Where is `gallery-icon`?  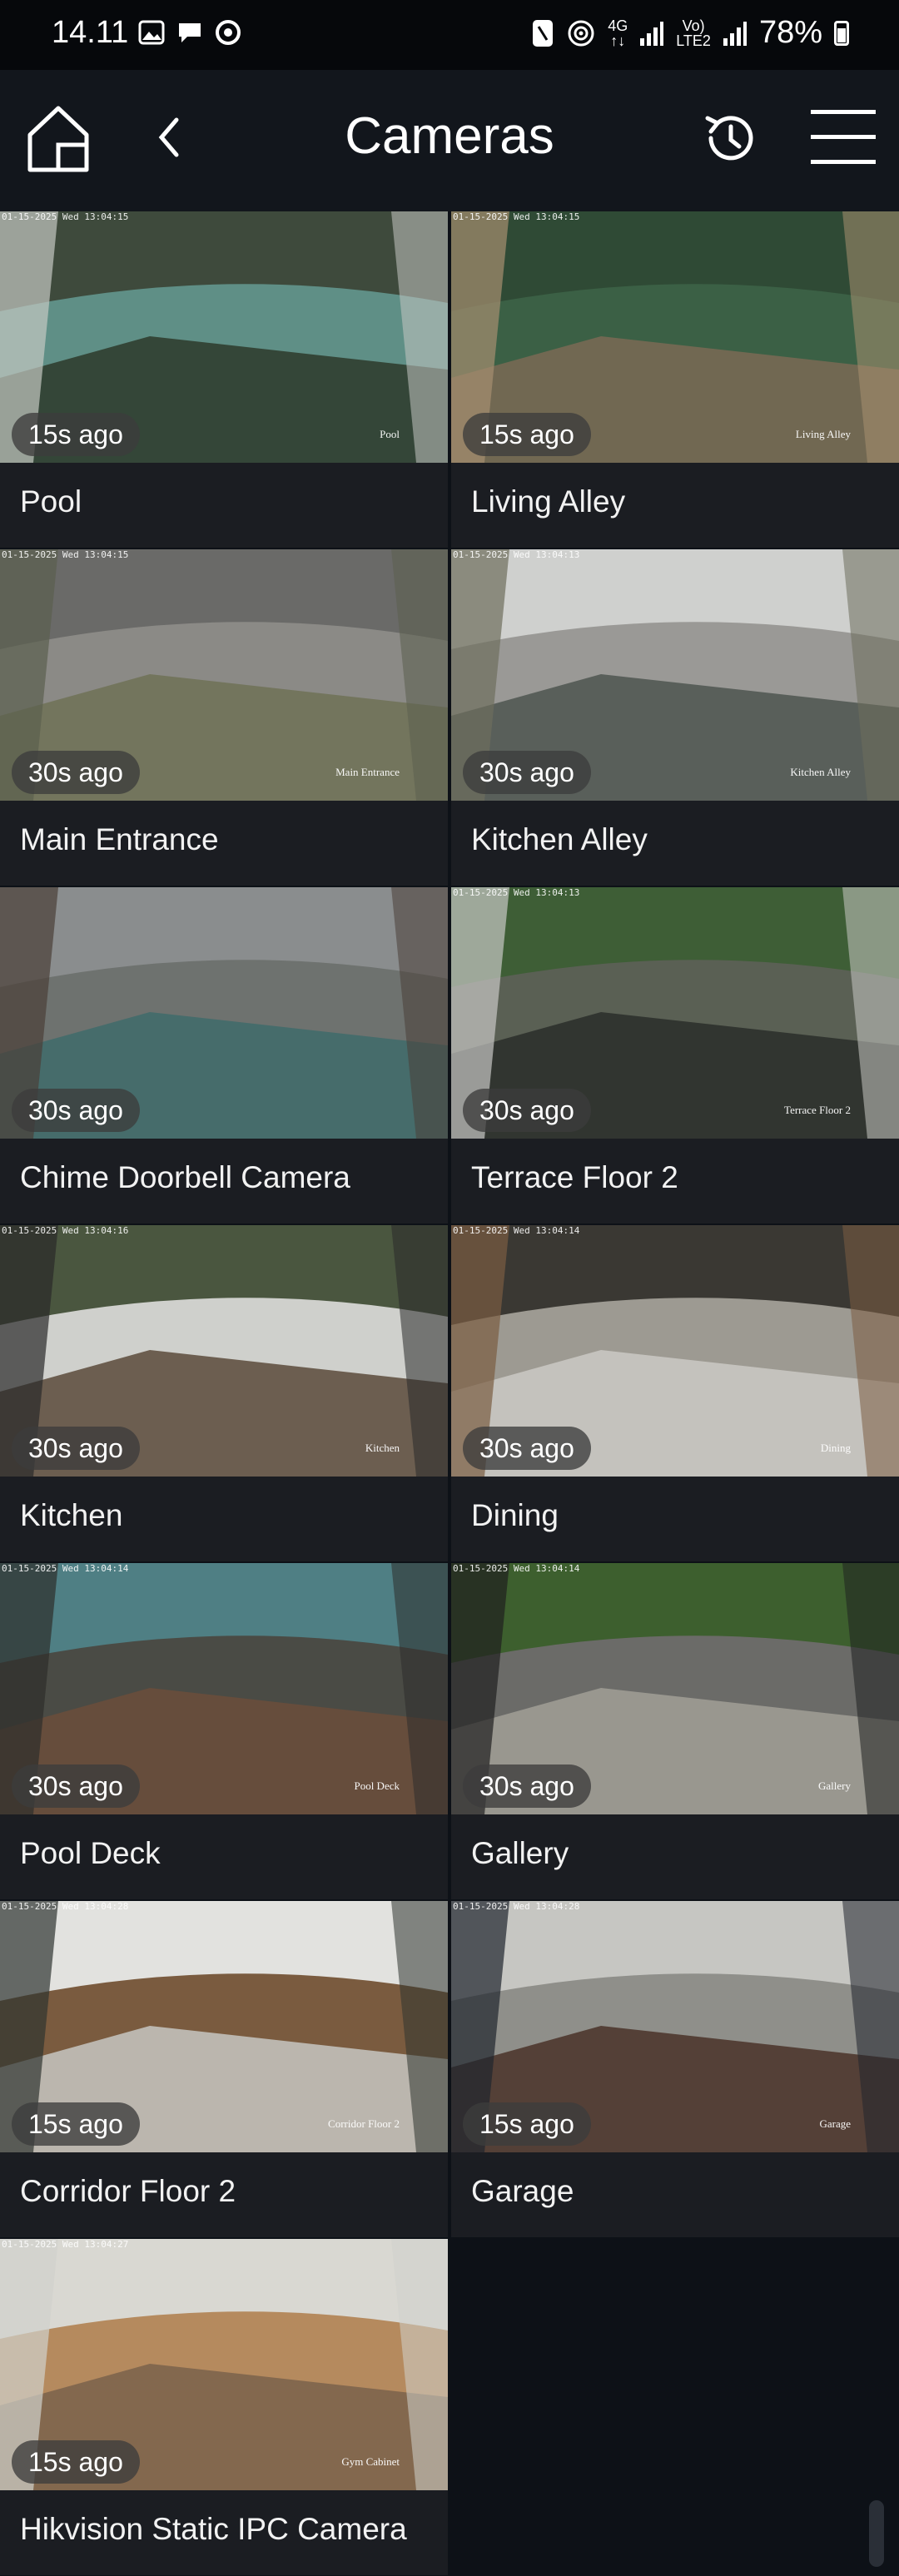 gallery-icon is located at coordinates (151, 32).